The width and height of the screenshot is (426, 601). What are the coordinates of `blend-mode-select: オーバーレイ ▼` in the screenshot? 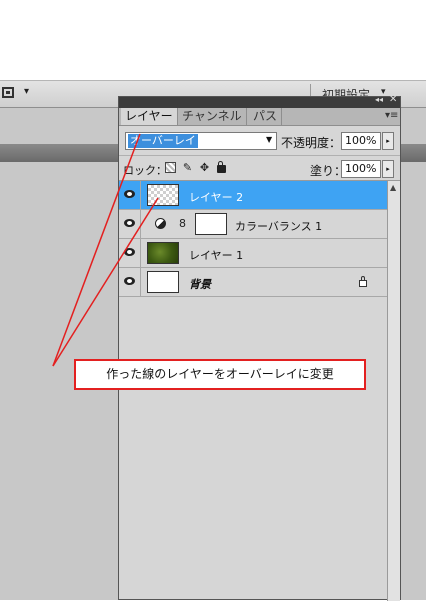 It's located at (201, 141).